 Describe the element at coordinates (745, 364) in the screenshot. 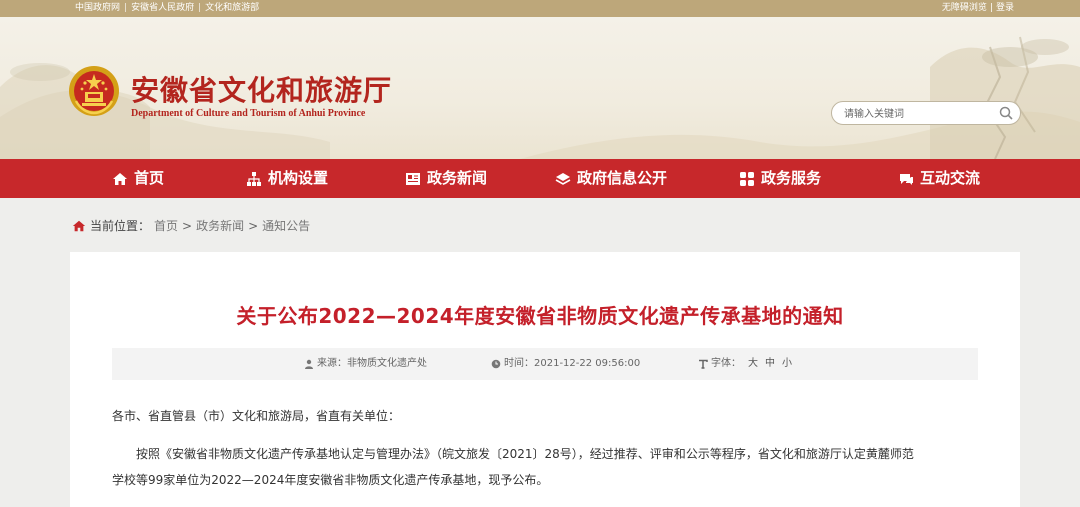

I see `font-size-control: 字体： 大 中 小` at that location.